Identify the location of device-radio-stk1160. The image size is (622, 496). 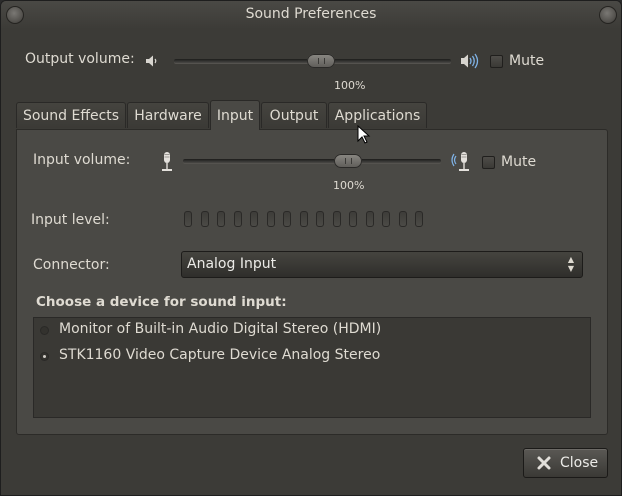
(44, 356).